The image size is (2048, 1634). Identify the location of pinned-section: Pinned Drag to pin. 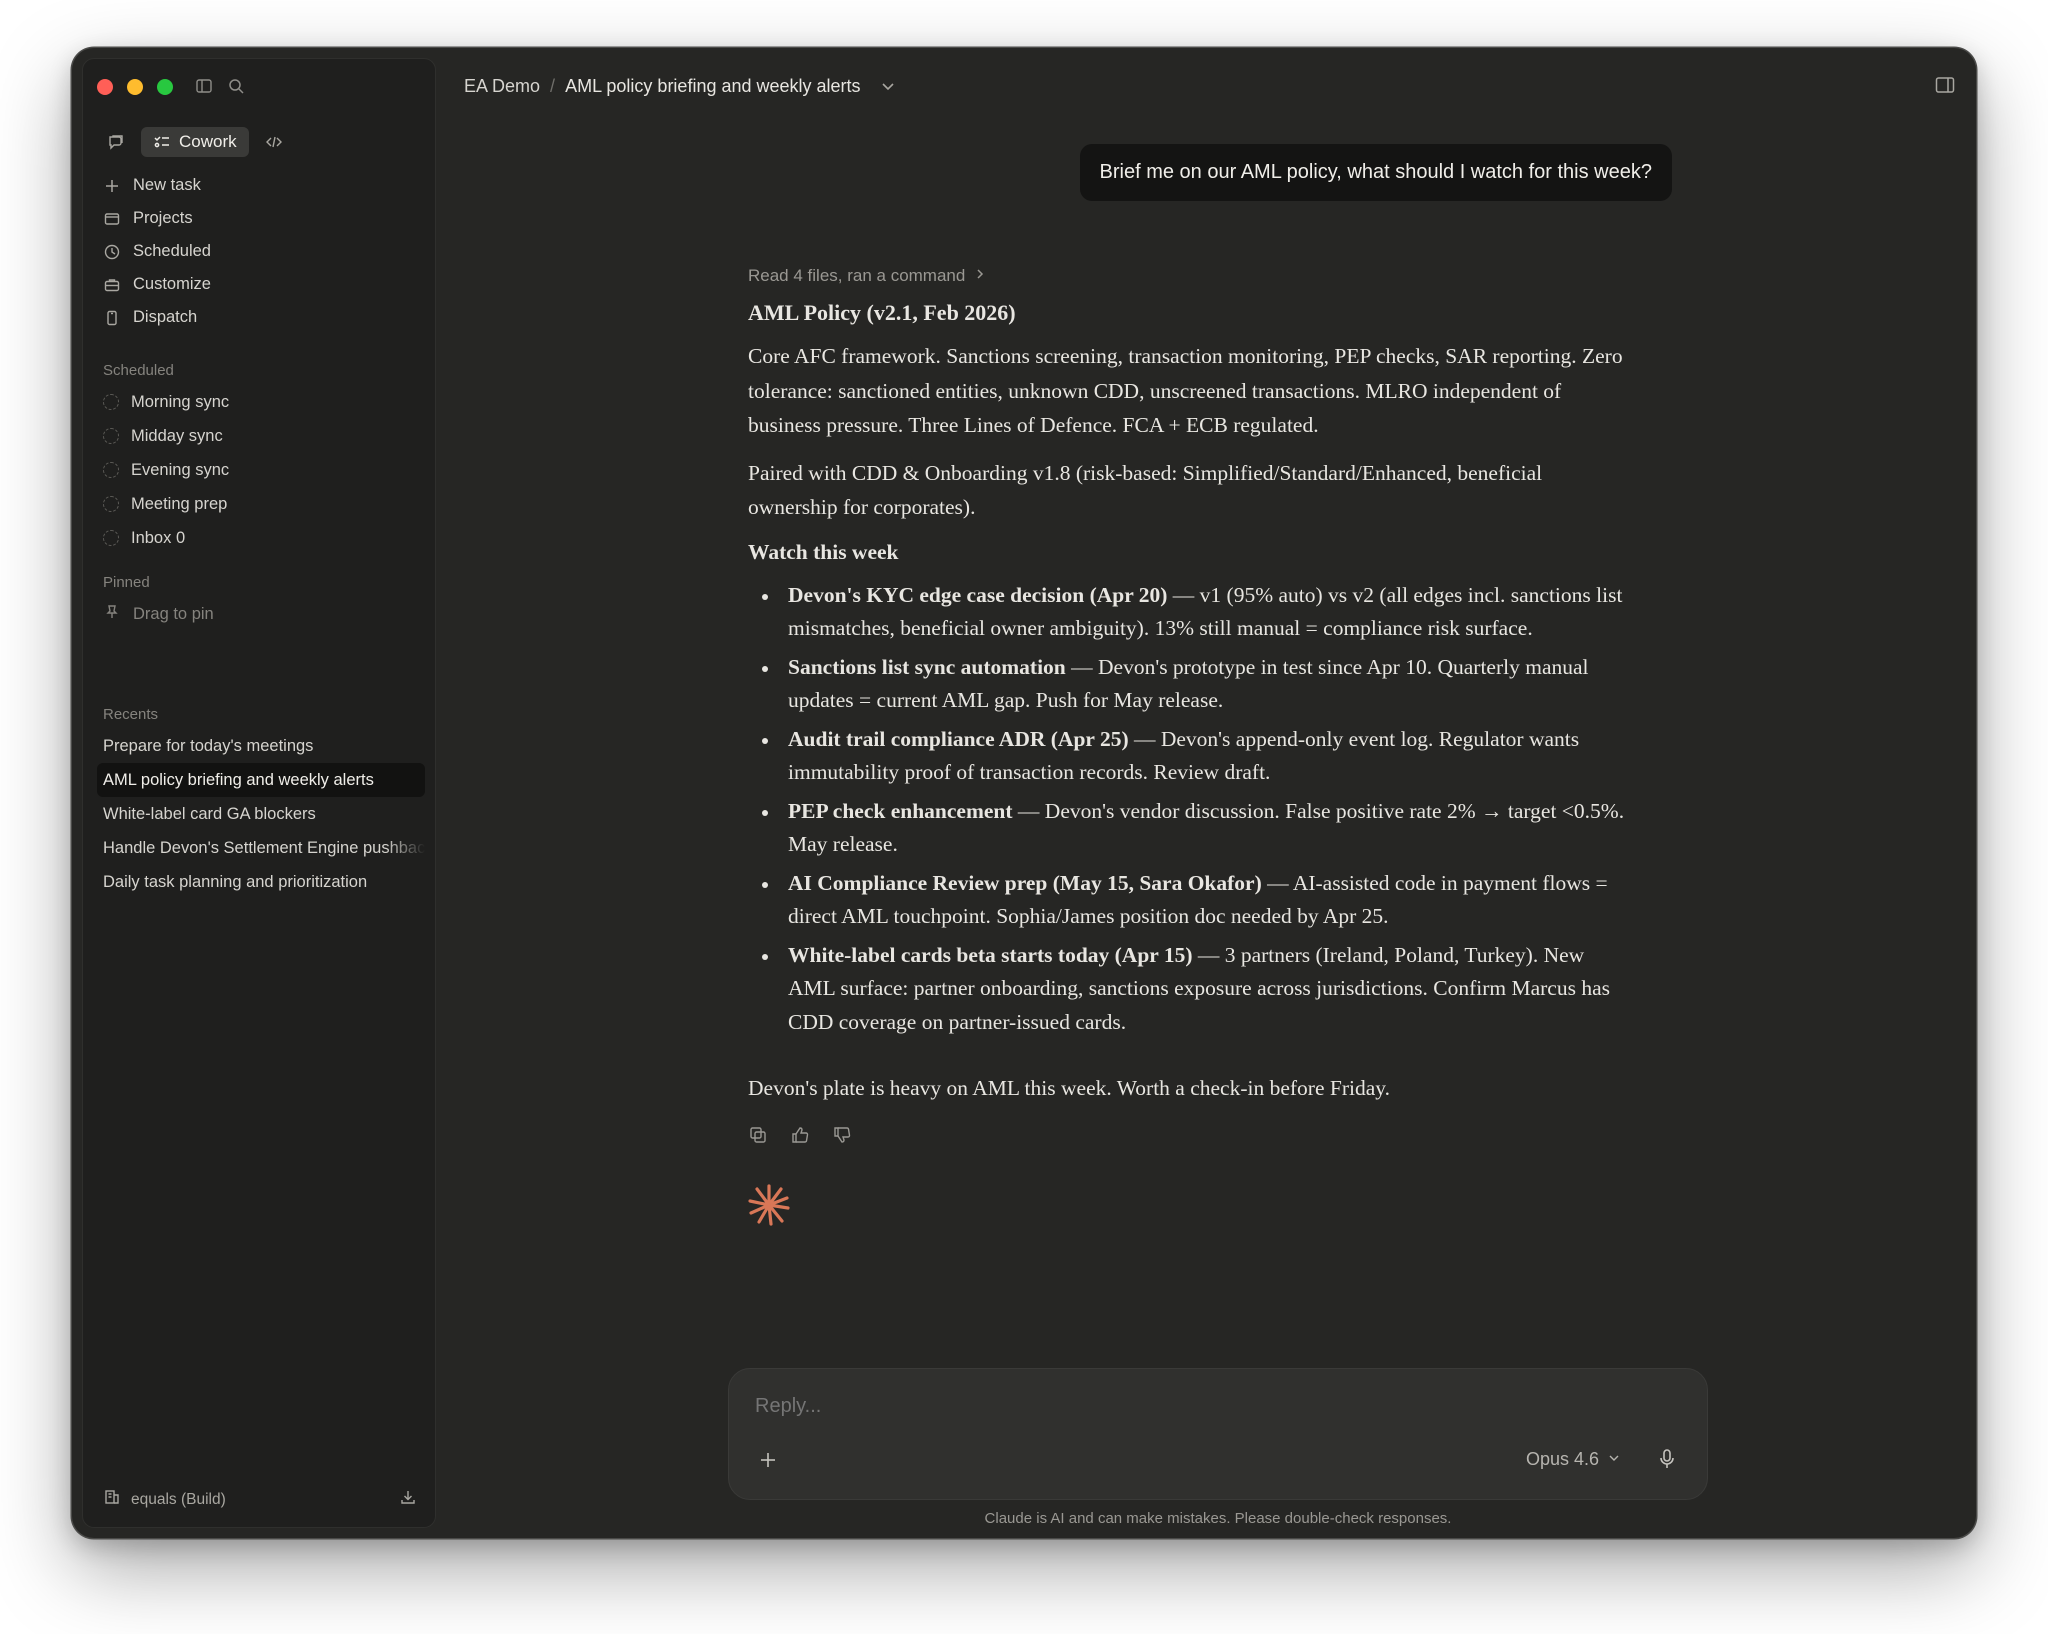
(261, 599).